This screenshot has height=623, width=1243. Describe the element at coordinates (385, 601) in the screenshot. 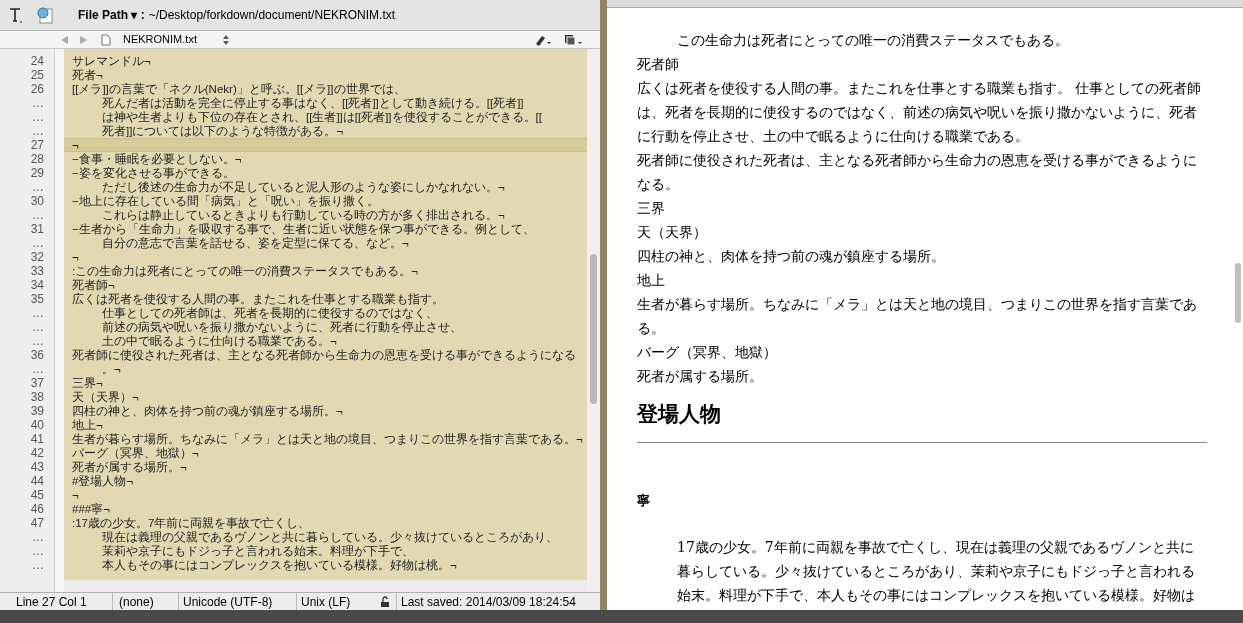

I see `unlocked-icon` at that location.